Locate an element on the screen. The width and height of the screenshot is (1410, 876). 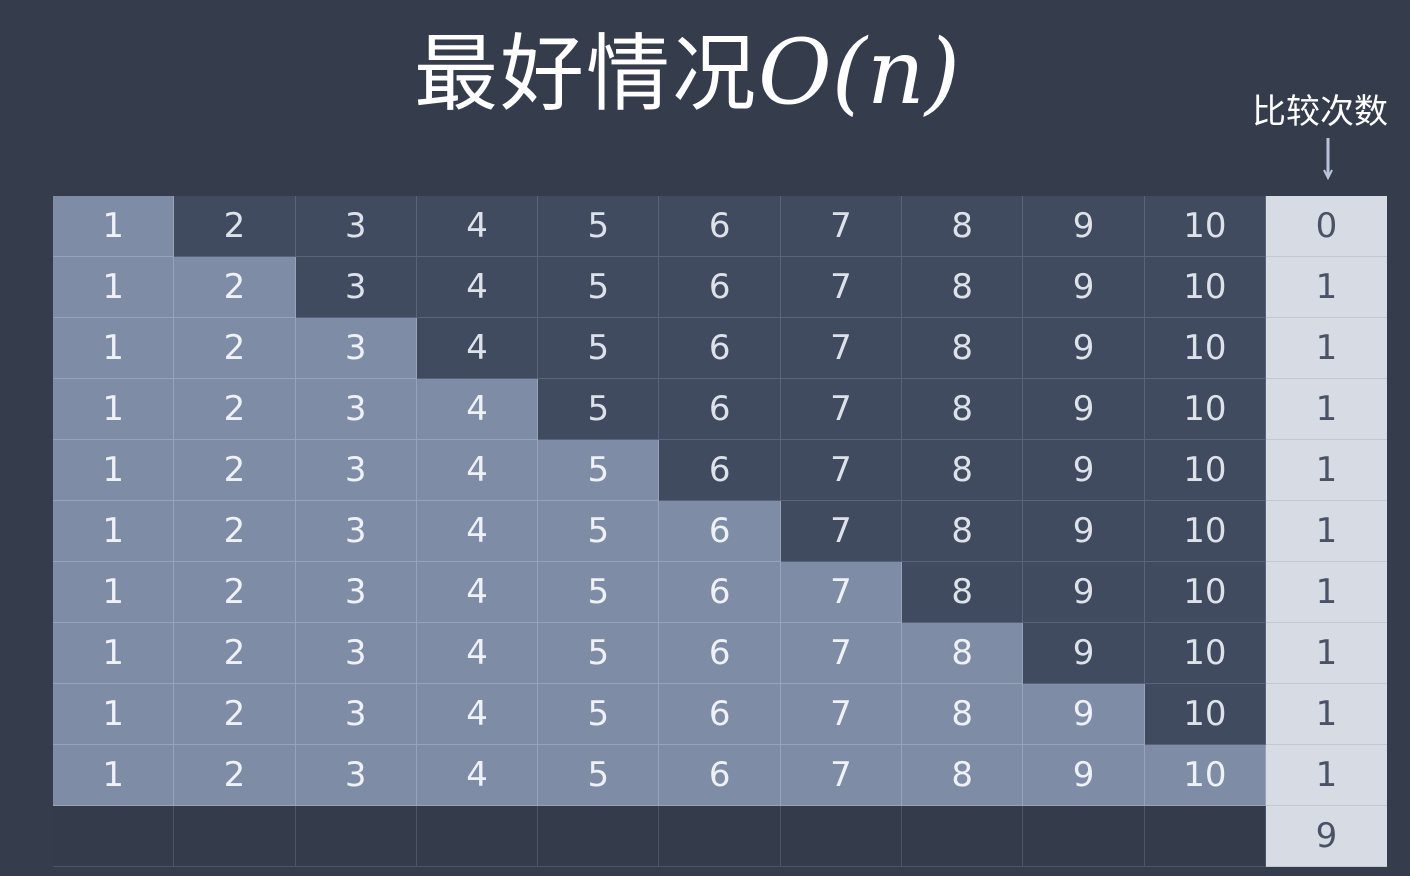
title-complexity: O(n) is located at coordinates (859, 72).